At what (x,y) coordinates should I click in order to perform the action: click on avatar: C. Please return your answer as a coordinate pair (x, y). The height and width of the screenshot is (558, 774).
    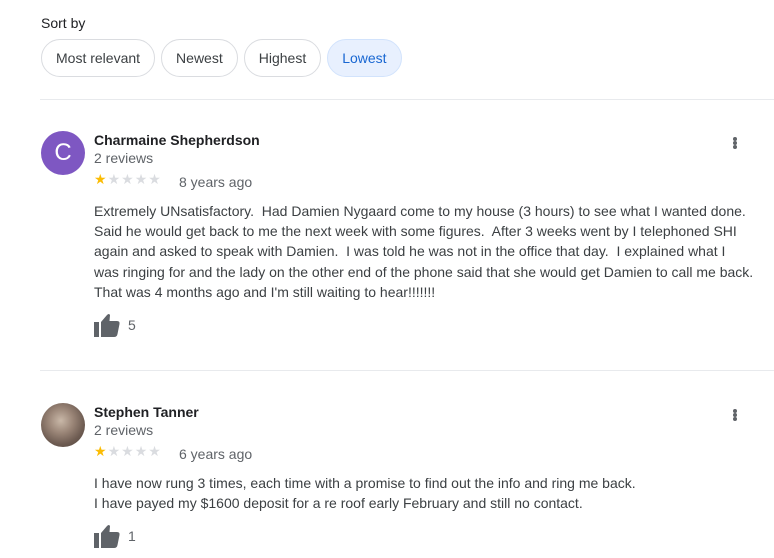
    Looking at the image, I should click on (63, 153).